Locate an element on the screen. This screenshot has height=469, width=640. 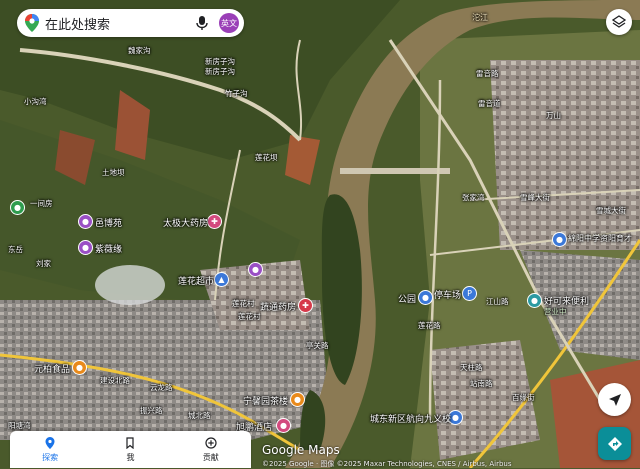
river-label: 沱江 is located at coordinates (480, 17).